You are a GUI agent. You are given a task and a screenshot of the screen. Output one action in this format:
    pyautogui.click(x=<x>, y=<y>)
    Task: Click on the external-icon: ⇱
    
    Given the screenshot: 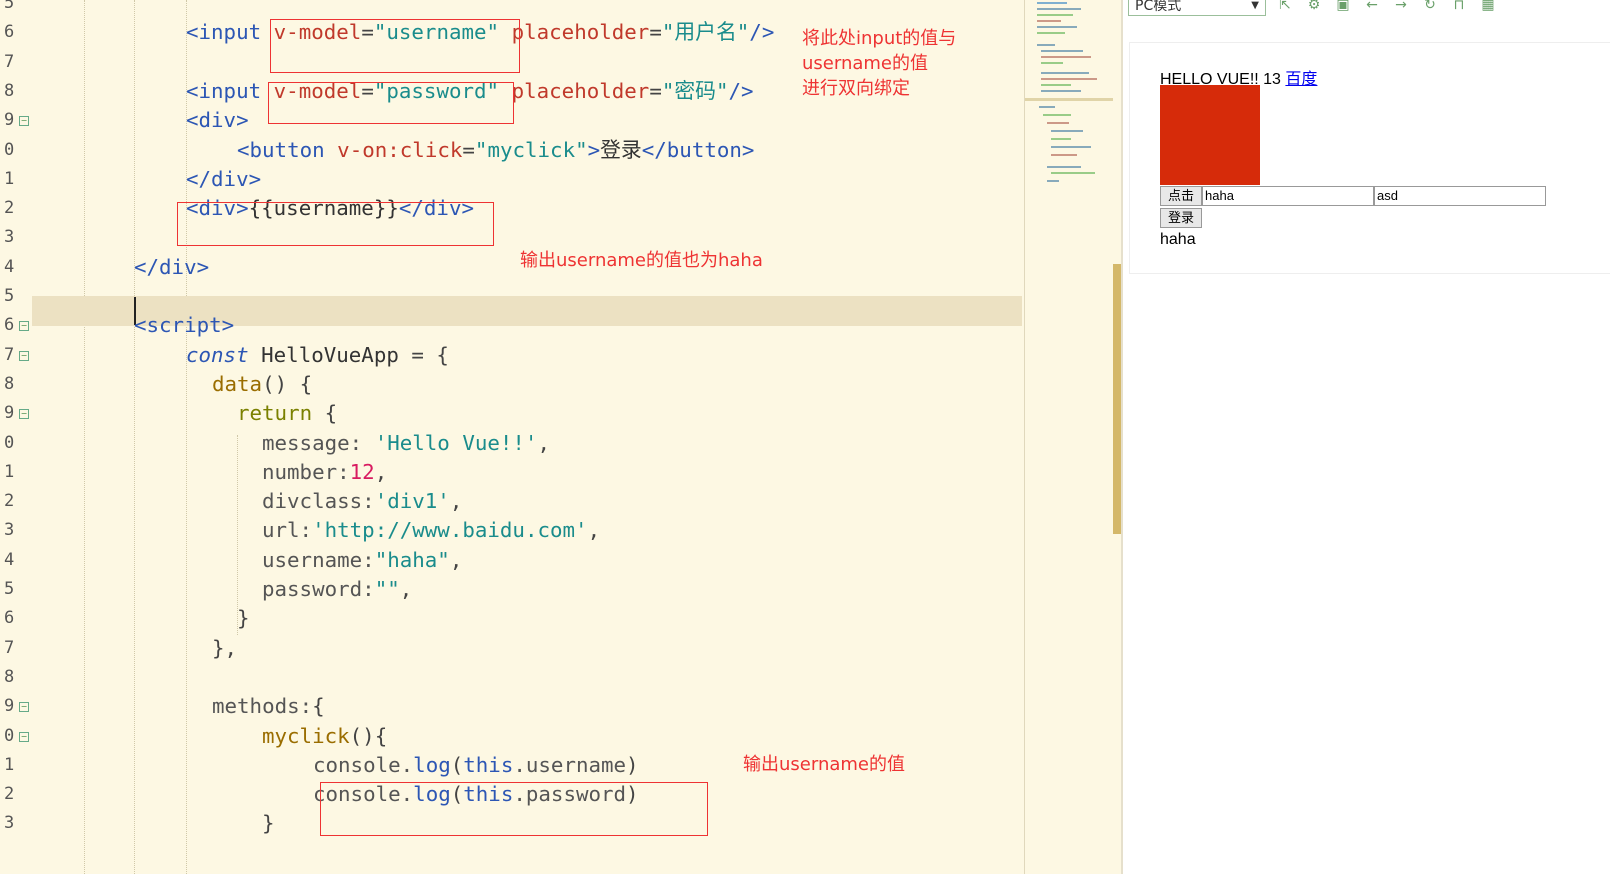 What is the action you would take?
    pyautogui.click(x=1285, y=7)
    